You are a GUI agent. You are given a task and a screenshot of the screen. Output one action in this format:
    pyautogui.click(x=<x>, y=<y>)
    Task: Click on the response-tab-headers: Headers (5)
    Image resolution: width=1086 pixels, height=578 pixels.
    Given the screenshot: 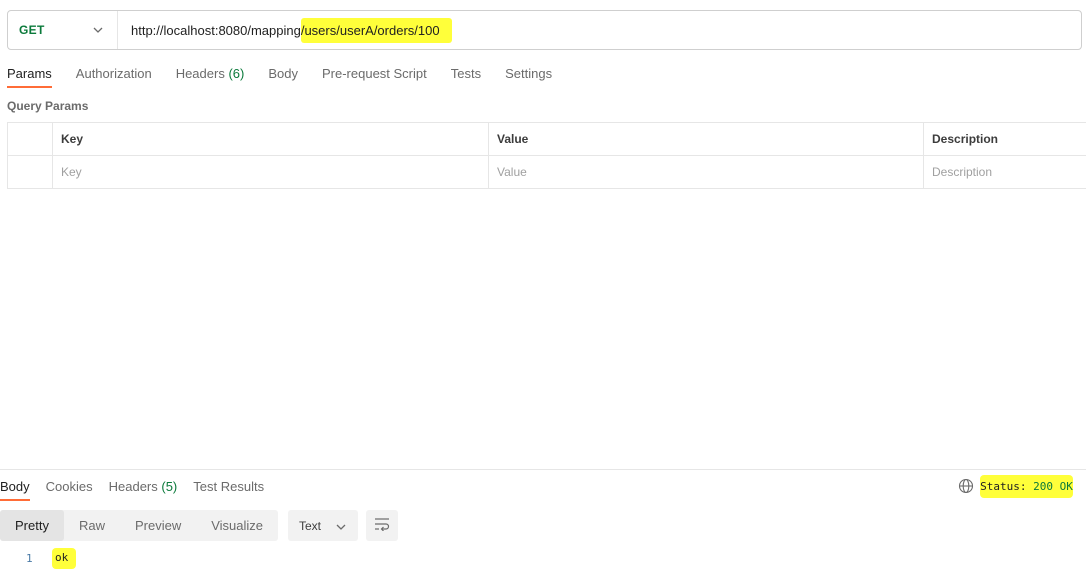 What is the action you would take?
    pyautogui.click(x=143, y=490)
    